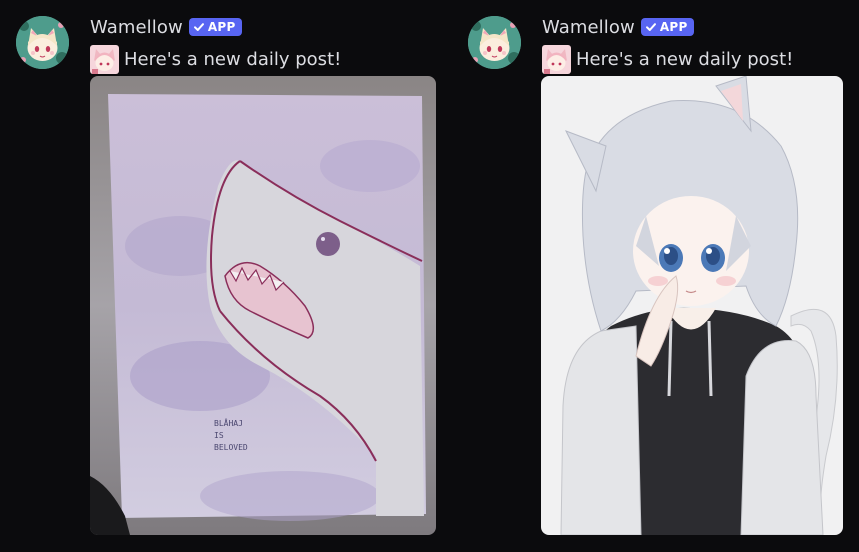 The width and height of the screenshot is (859, 552). Describe the element at coordinates (231, 447) in the screenshot. I see `handwriting-line-3: BELOVED` at that location.